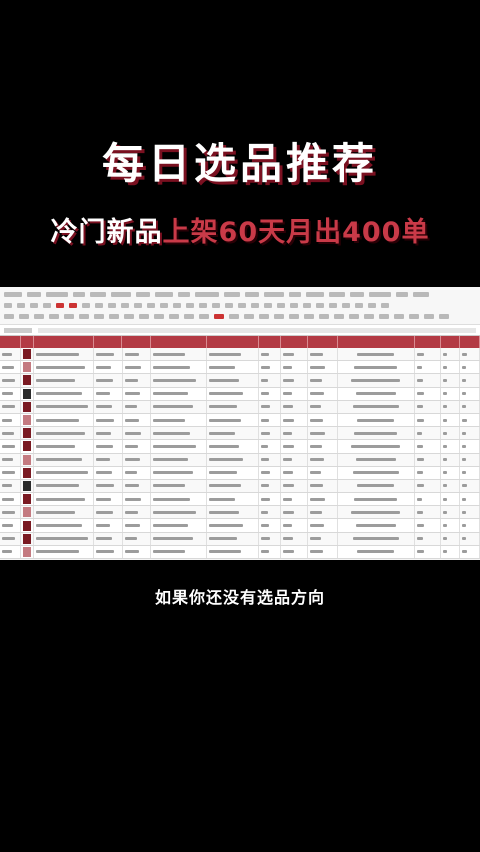 This screenshot has width=480, height=852. Describe the element at coordinates (239, 163) in the screenshot. I see `video-title: 每日选品推荐` at that location.